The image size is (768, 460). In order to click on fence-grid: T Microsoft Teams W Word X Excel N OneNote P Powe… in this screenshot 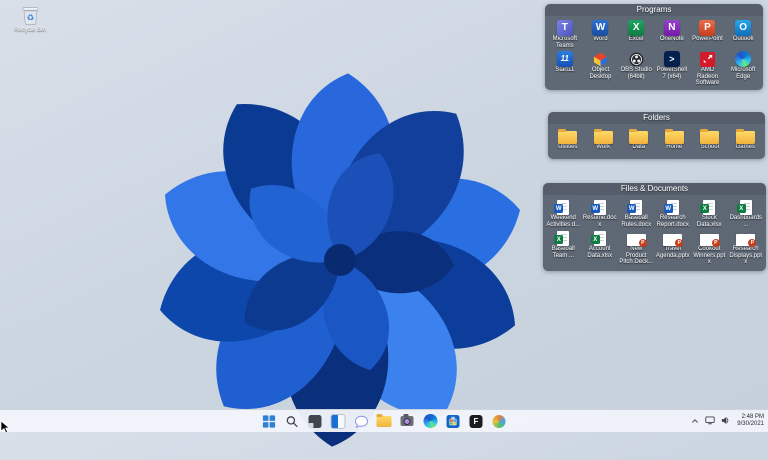, I will do `click(654, 51)`.